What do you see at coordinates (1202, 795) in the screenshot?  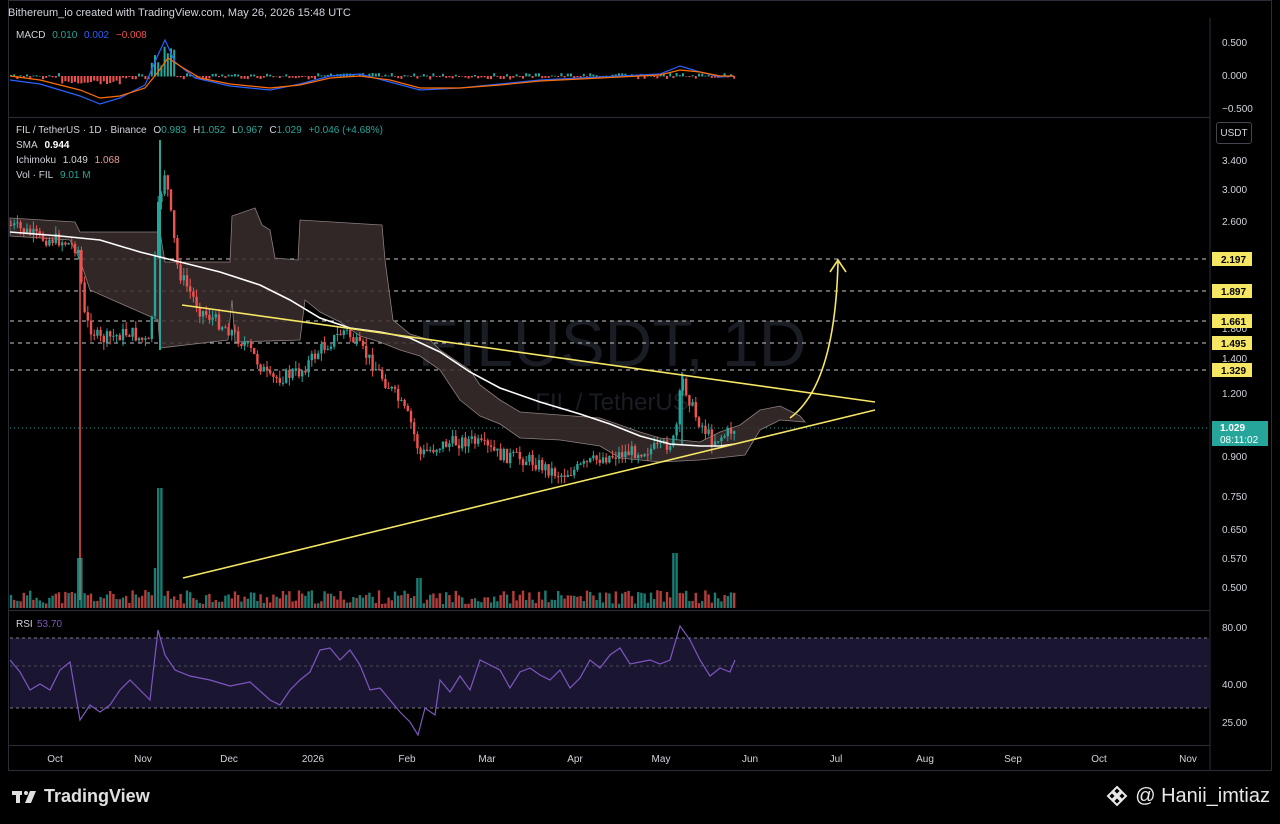 I see `author-handle: @ Hanii_imtiaz` at bounding box center [1202, 795].